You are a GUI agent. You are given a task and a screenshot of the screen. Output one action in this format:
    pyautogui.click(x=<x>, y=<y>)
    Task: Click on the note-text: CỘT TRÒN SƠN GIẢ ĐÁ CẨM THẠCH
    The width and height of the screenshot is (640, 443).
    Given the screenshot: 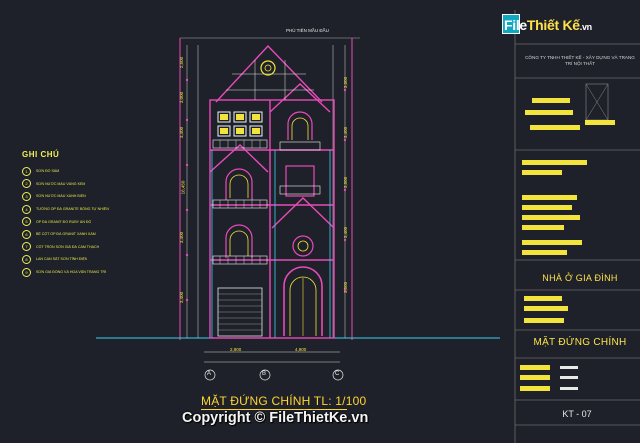 What is the action you would take?
    pyautogui.click(x=68, y=246)
    